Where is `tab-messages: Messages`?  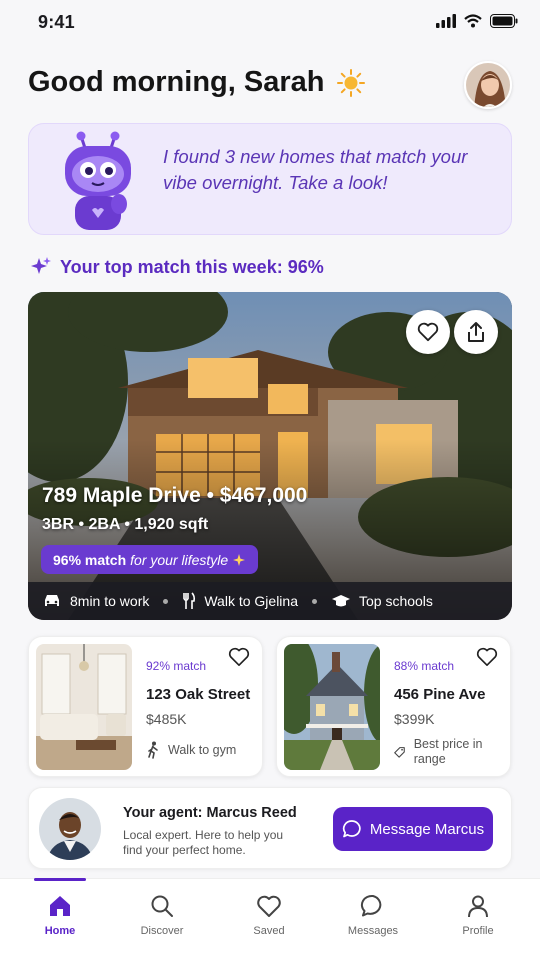 tab-messages: Messages is located at coordinates (373, 915).